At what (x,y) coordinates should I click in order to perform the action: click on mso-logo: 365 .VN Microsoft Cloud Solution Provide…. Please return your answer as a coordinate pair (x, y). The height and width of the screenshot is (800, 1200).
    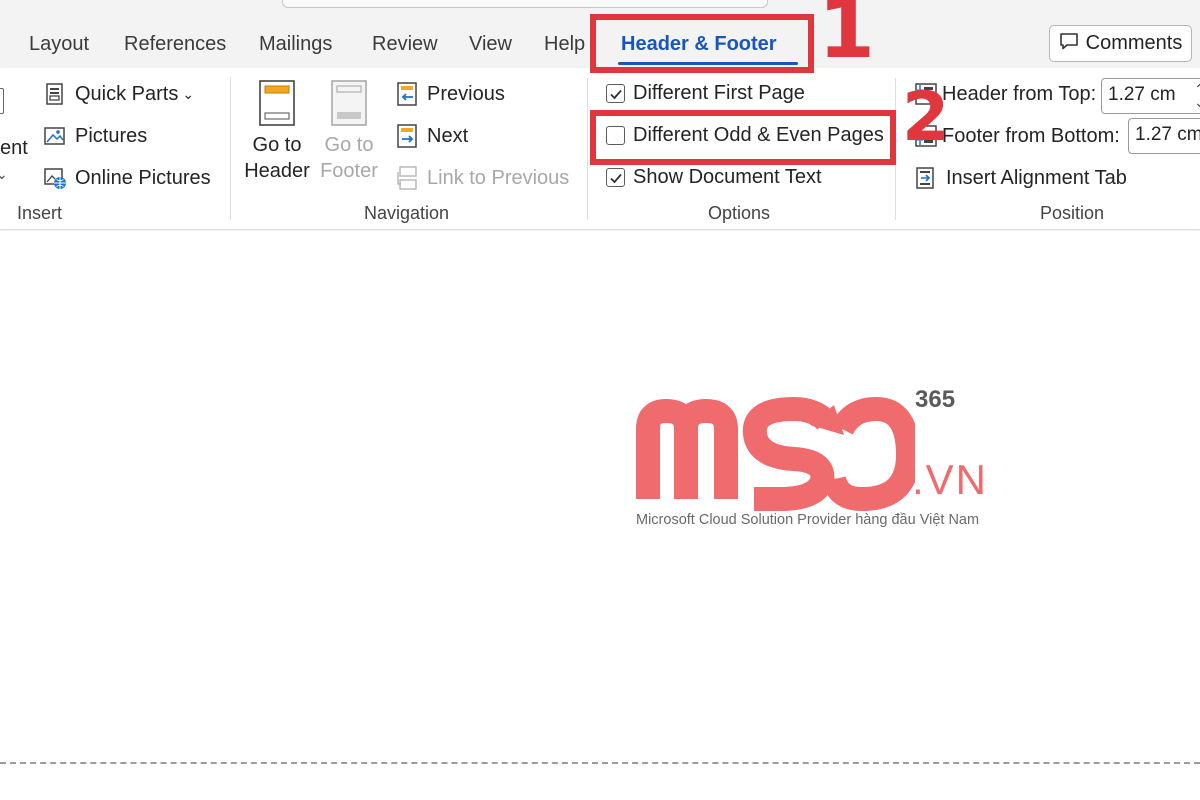
    Looking at the image, I should click on (816, 460).